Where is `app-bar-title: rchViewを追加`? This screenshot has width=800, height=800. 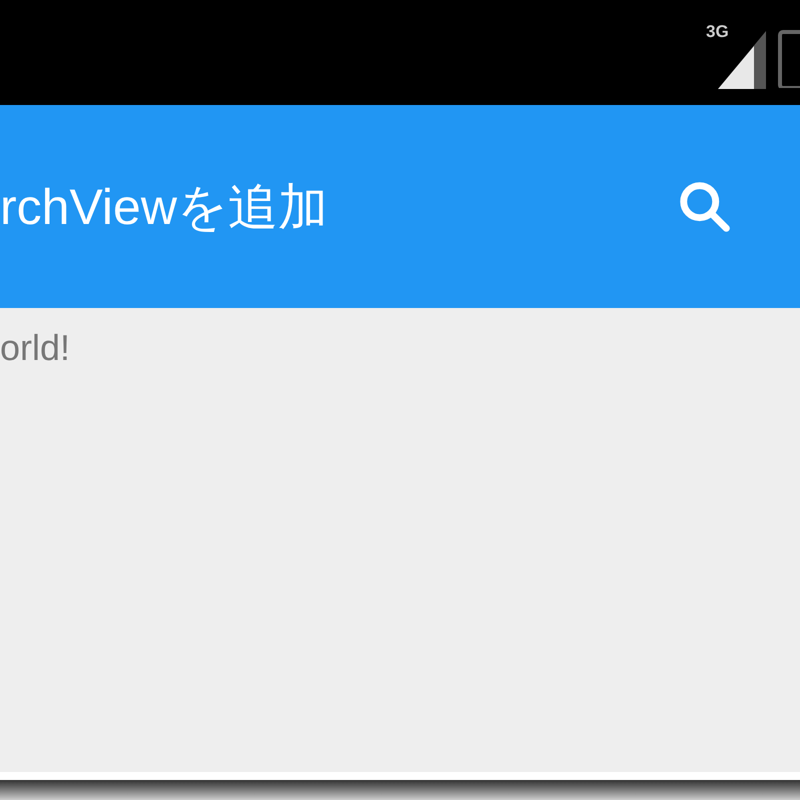
app-bar-title: rchViewを追加 is located at coordinates (164, 207).